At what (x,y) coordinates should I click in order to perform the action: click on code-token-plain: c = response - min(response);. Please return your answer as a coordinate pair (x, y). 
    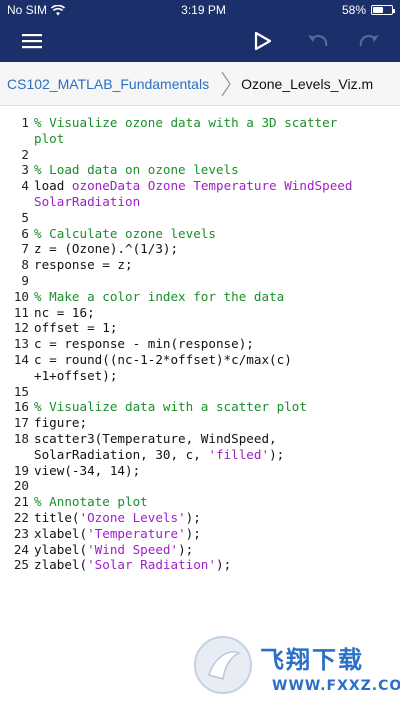
    Looking at the image, I should click on (144, 344).